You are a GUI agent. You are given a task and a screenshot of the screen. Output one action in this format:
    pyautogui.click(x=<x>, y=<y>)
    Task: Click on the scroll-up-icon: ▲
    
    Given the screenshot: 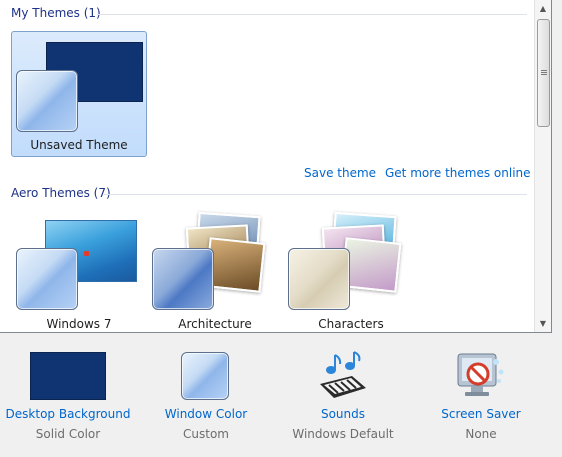 What is the action you would take?
    pyautogui.click(x=543, y=8)
    